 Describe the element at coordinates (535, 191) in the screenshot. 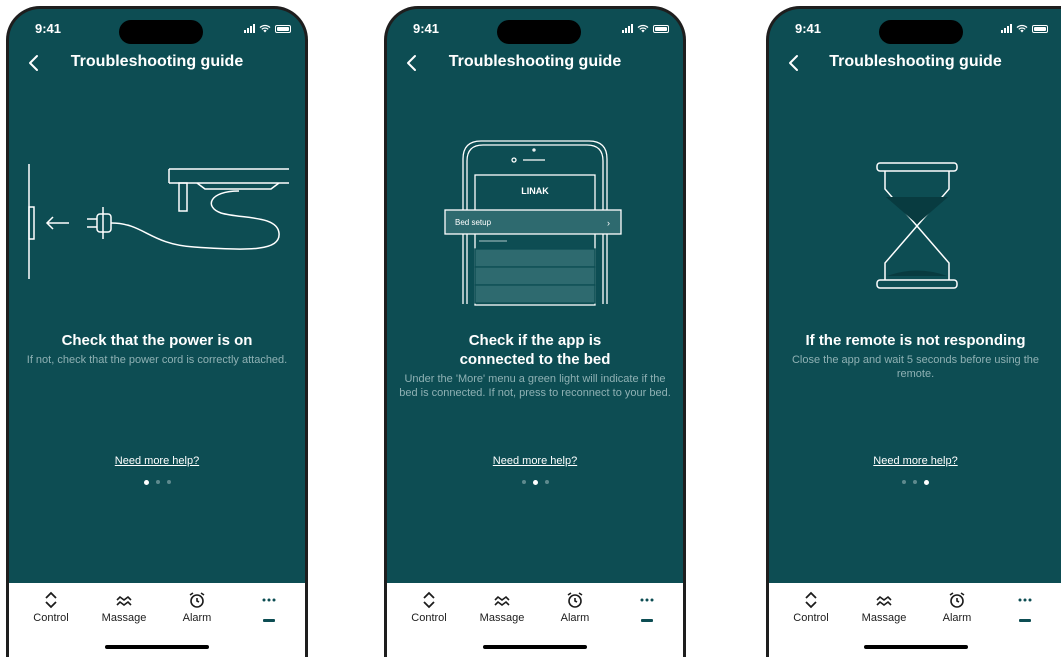

I see `mockup-logo: LINAK` at that location.